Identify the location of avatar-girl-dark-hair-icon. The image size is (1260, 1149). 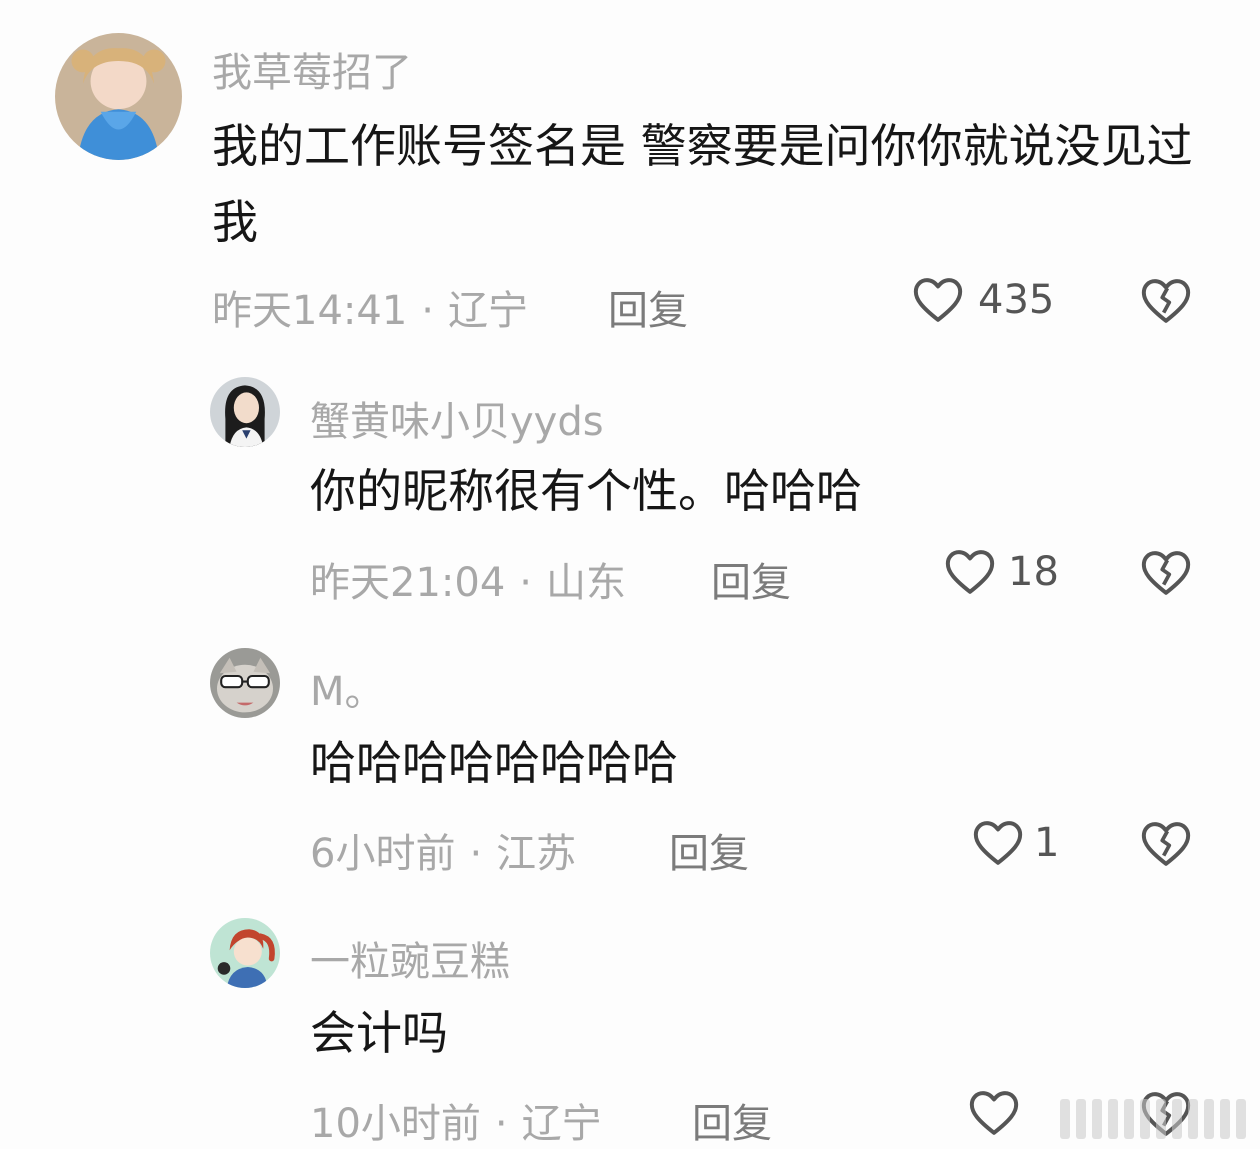
(245, 412).